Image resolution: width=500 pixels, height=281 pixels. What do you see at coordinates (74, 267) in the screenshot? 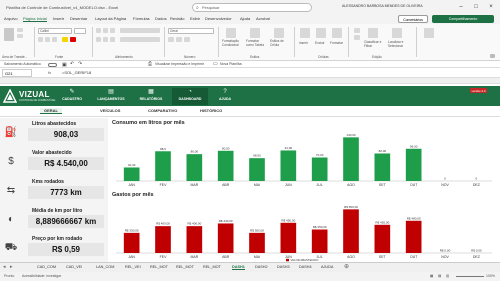
I see `sheet-tab: CAD_VEI` at bounding box center [74, 267].